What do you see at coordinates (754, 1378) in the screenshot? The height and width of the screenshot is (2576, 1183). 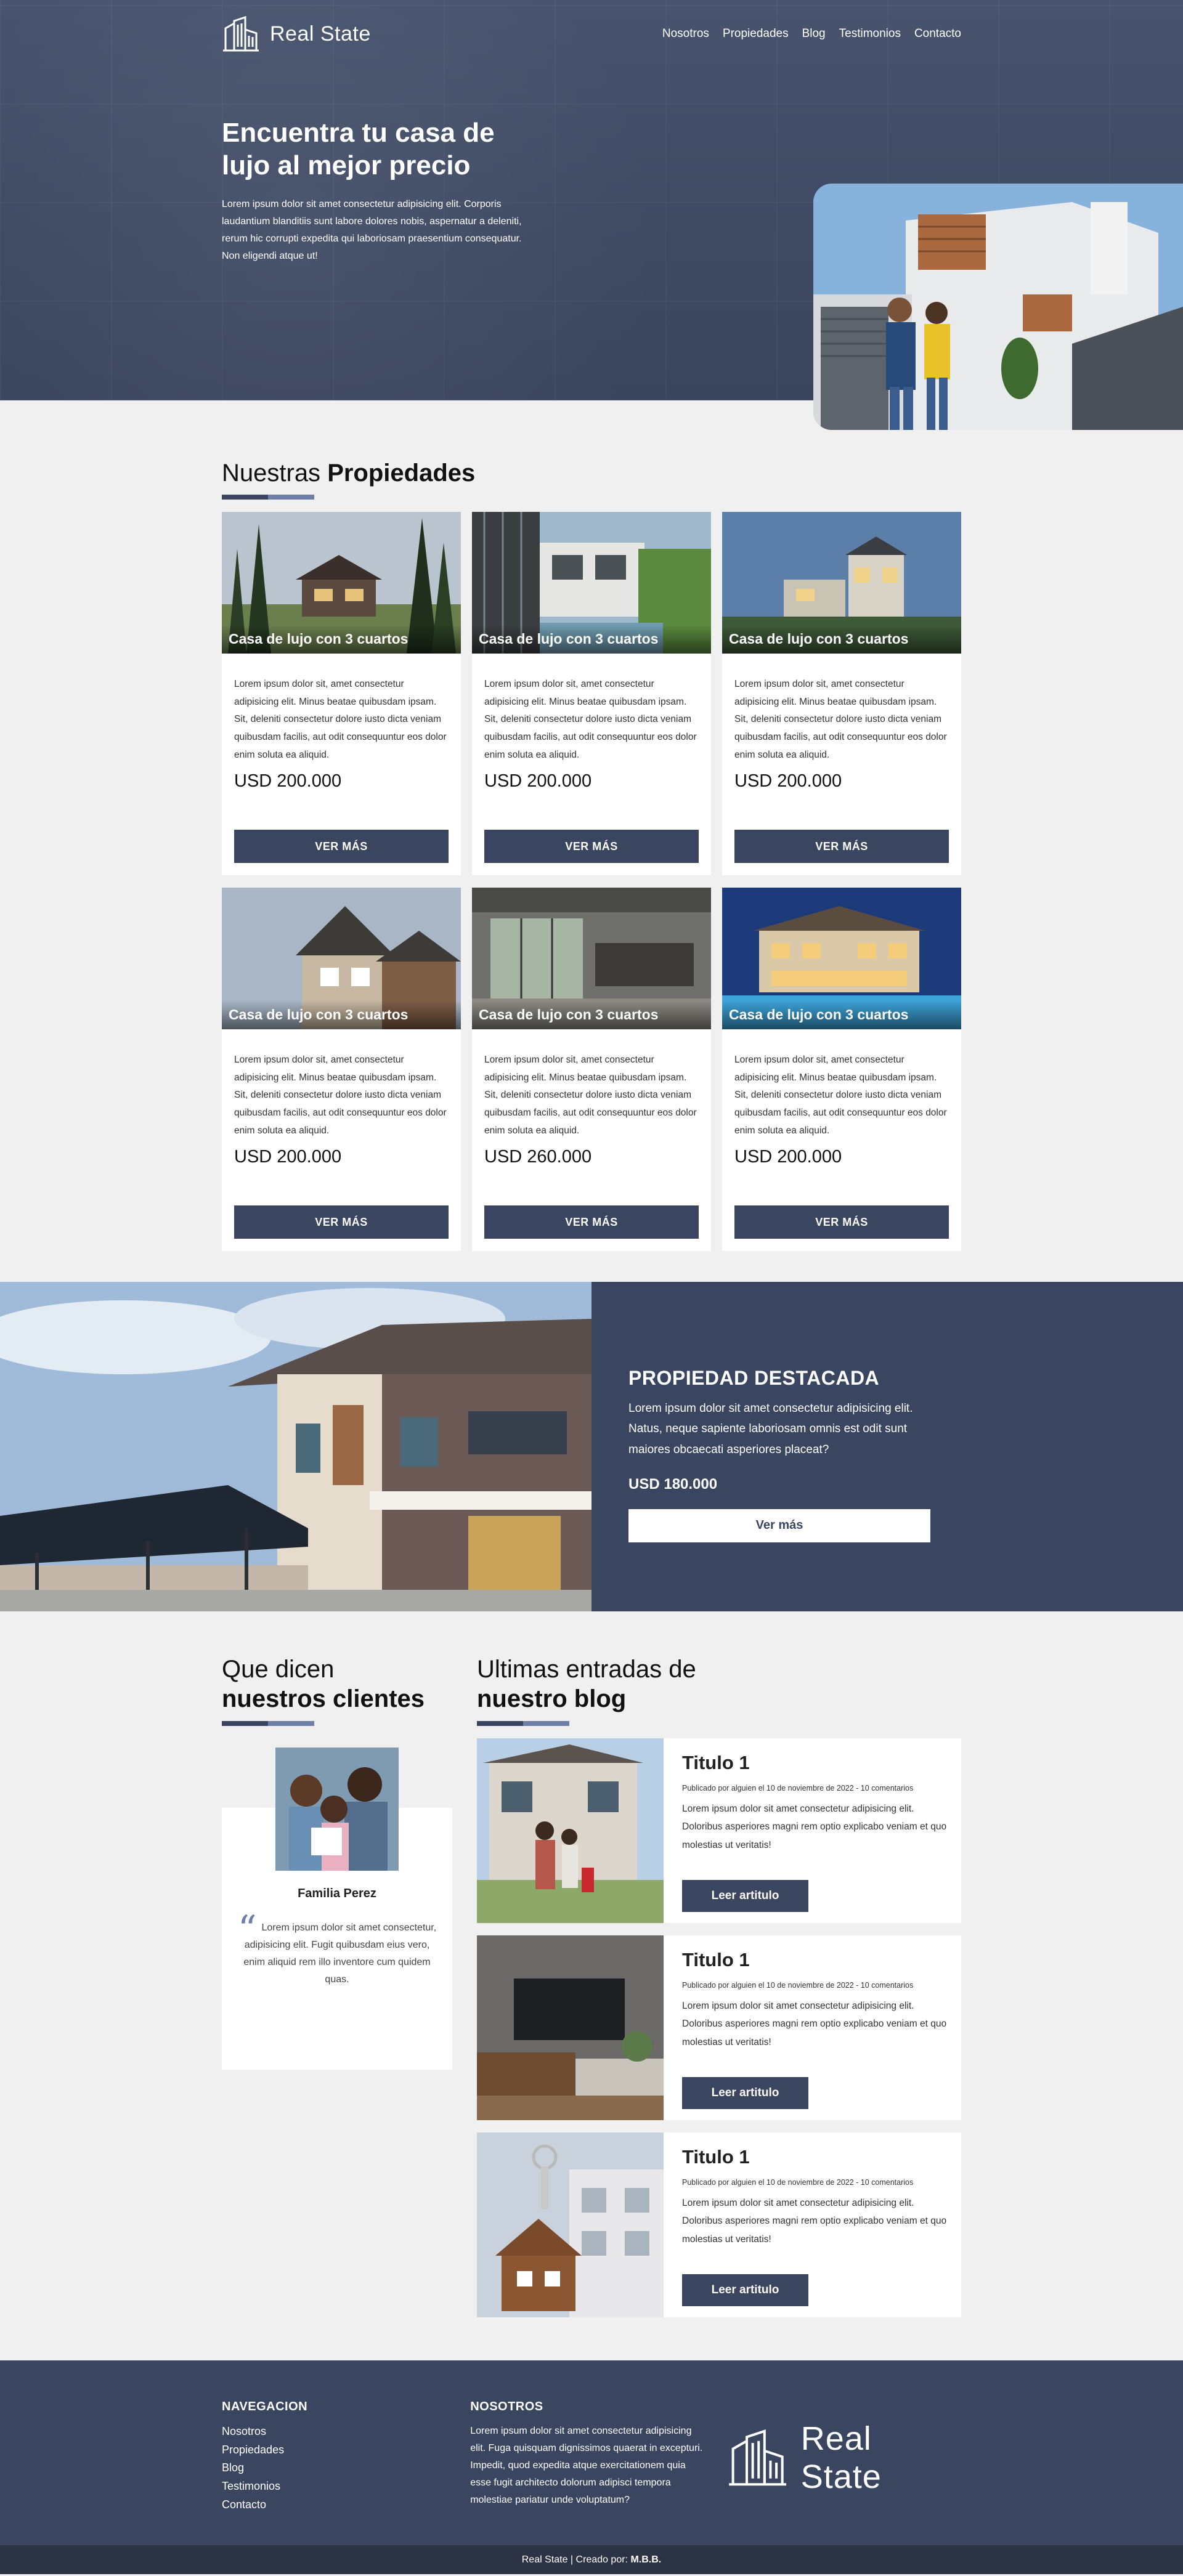 I see `featured-title: PROPIEDAD DESTACADA` at bounding box center [754, 1378].